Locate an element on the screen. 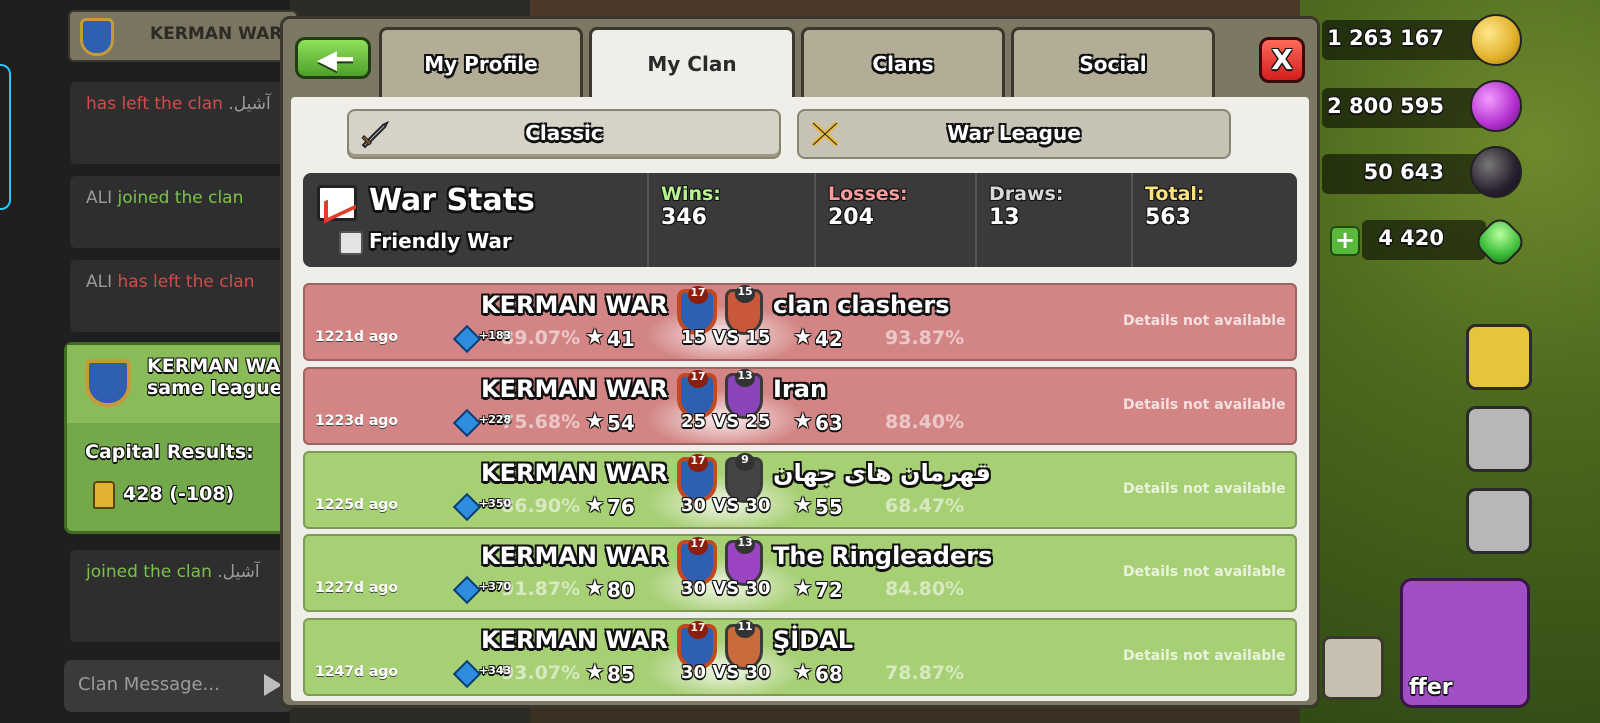 The width and height of the screenshot is (1600, 723). chat-clan-name: KERMAN WAR is located at coordinates (216, 34).